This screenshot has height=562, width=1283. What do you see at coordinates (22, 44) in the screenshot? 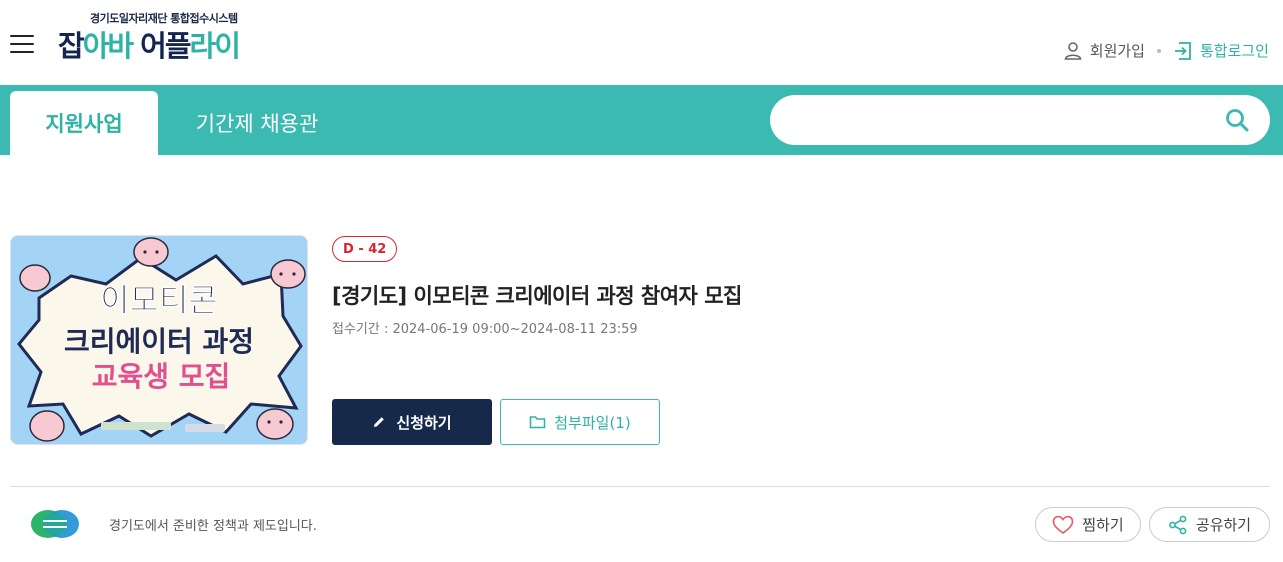
I see `menu-icon` at bounding box center [22, 44].